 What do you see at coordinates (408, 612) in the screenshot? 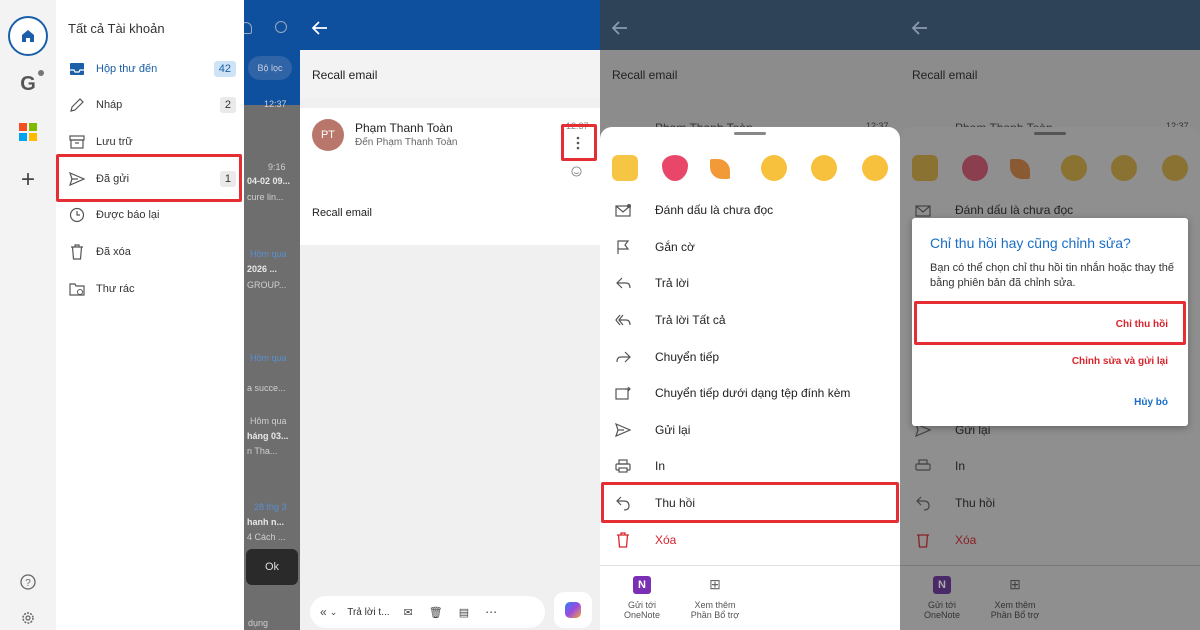
I see `mail-unread-icon: ✉` at bounding box center [408, 612].